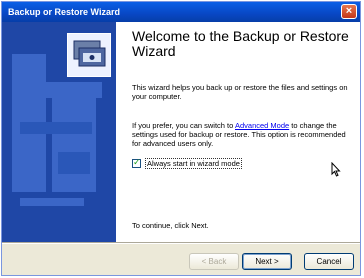  I want to click on title-bar: Backup or Restore Wizard ×, so click(181, 12).